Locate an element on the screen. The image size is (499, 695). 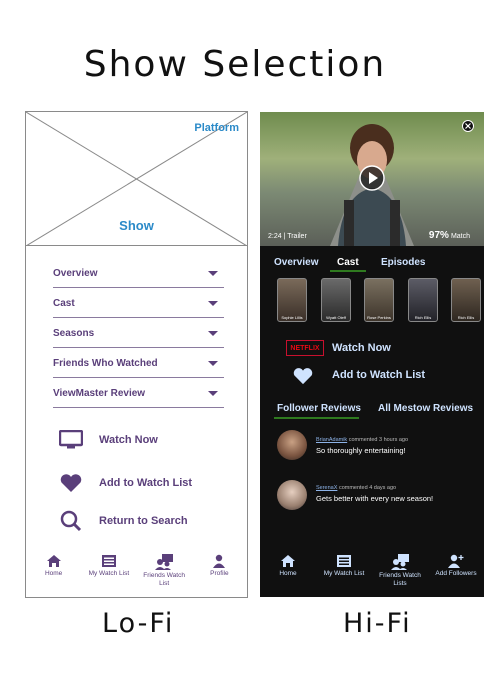
nav-friends-watch-lists: Friends Watch Lists is located at coordinates (400, 571).